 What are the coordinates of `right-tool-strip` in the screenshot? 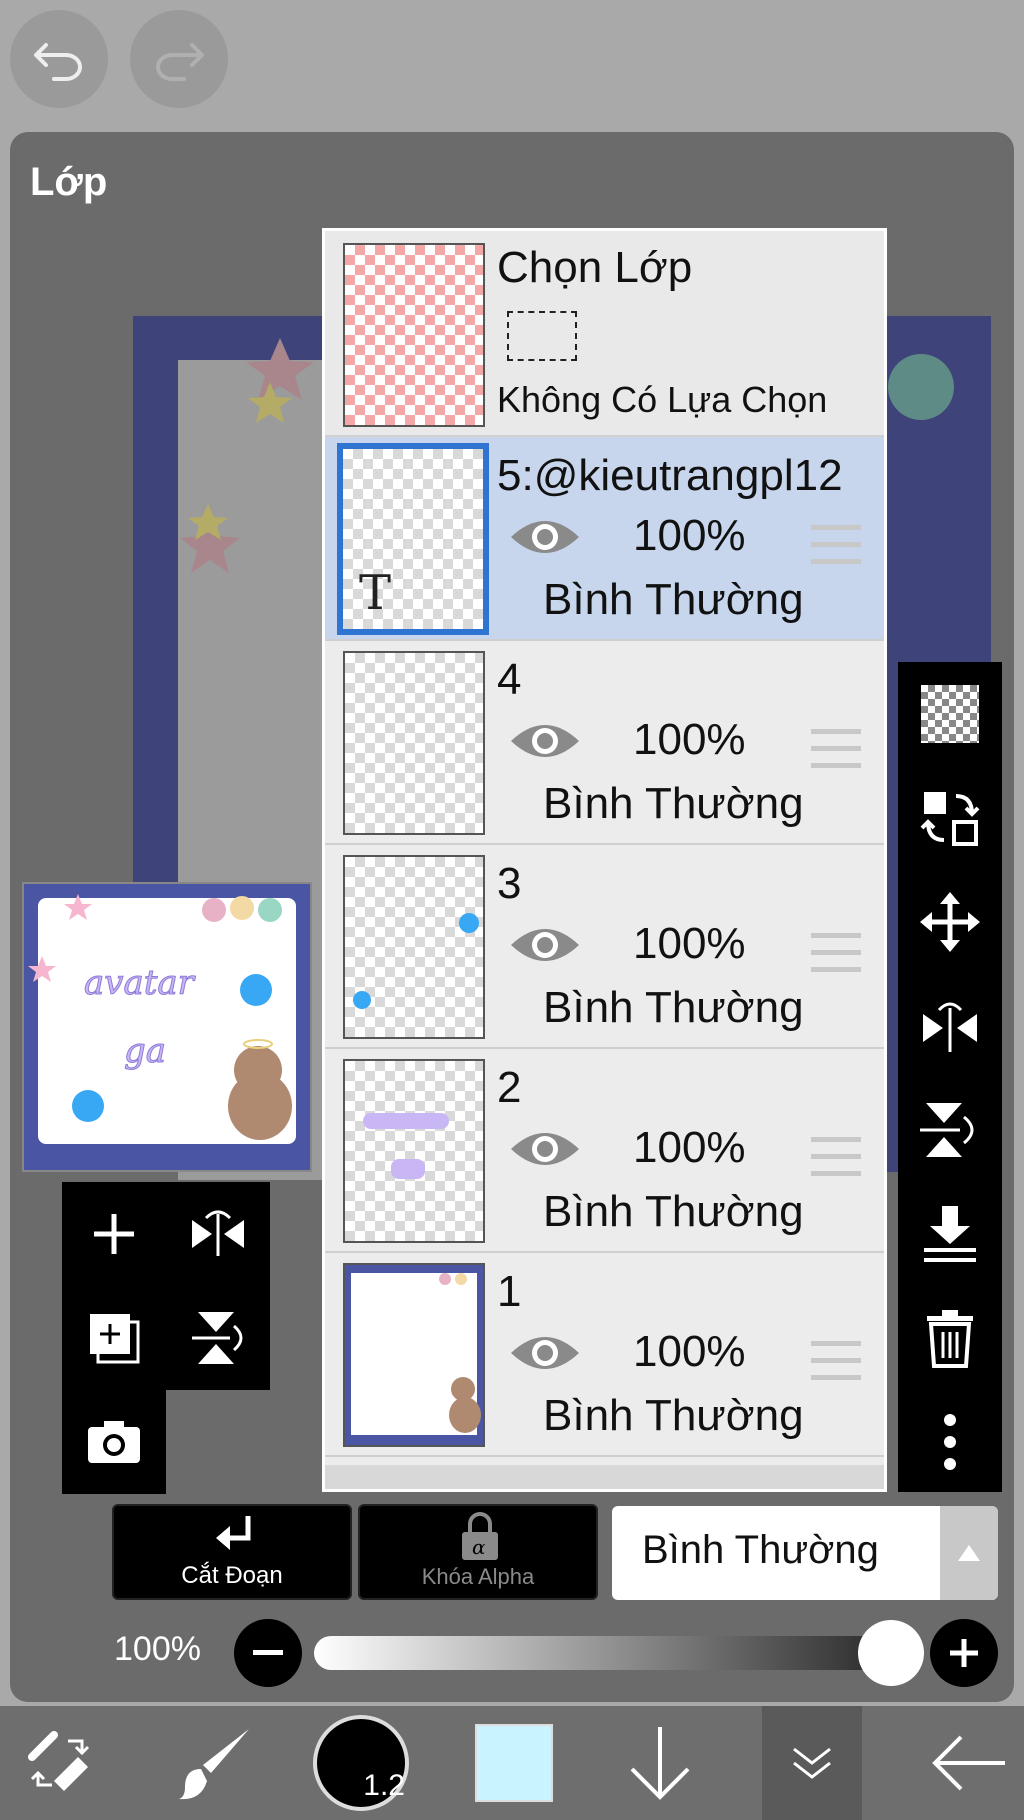 It's located at (950, 1077).